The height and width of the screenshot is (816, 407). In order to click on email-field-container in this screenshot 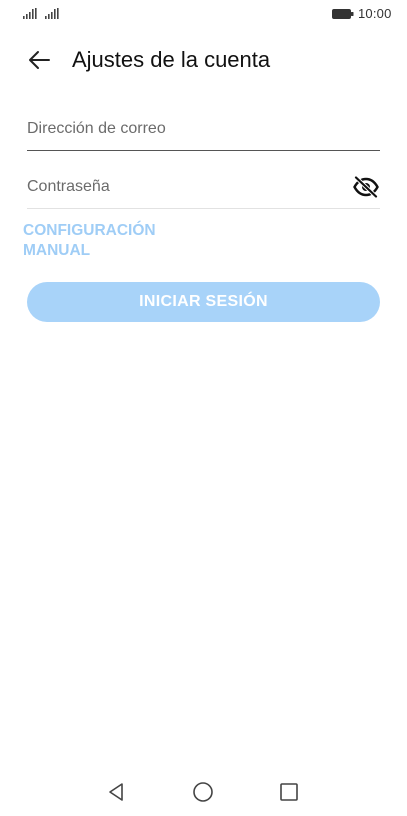, I will do `click(203, 130)`.